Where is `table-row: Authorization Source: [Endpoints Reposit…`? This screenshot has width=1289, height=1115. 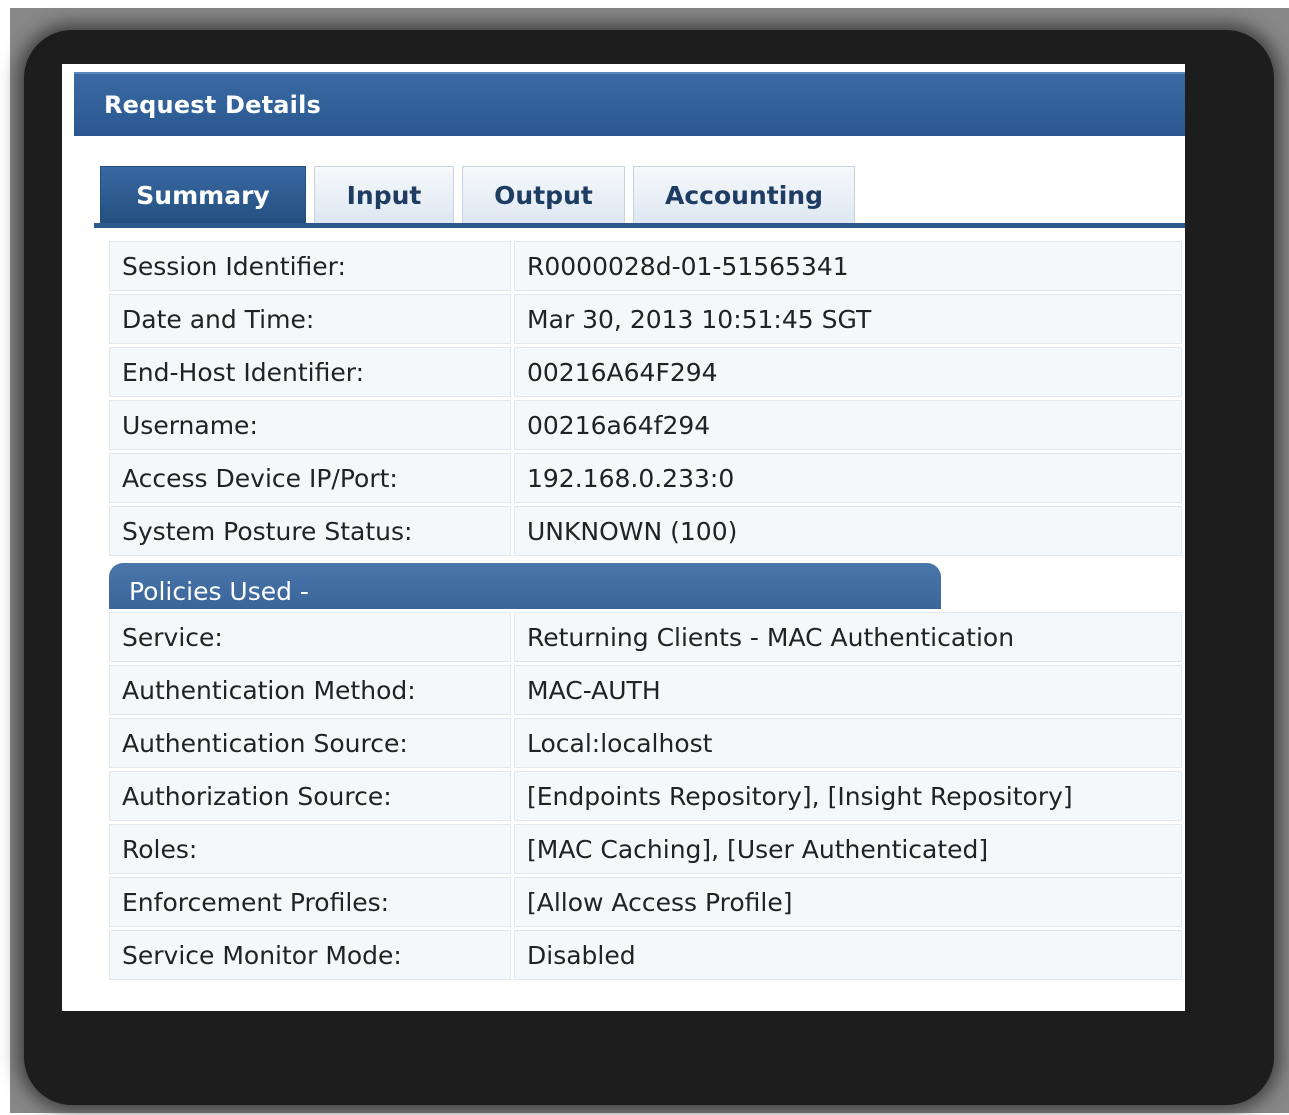 table-row: Authorization Source: [Endpoints Reposit… is located at coordinates (645, 796).